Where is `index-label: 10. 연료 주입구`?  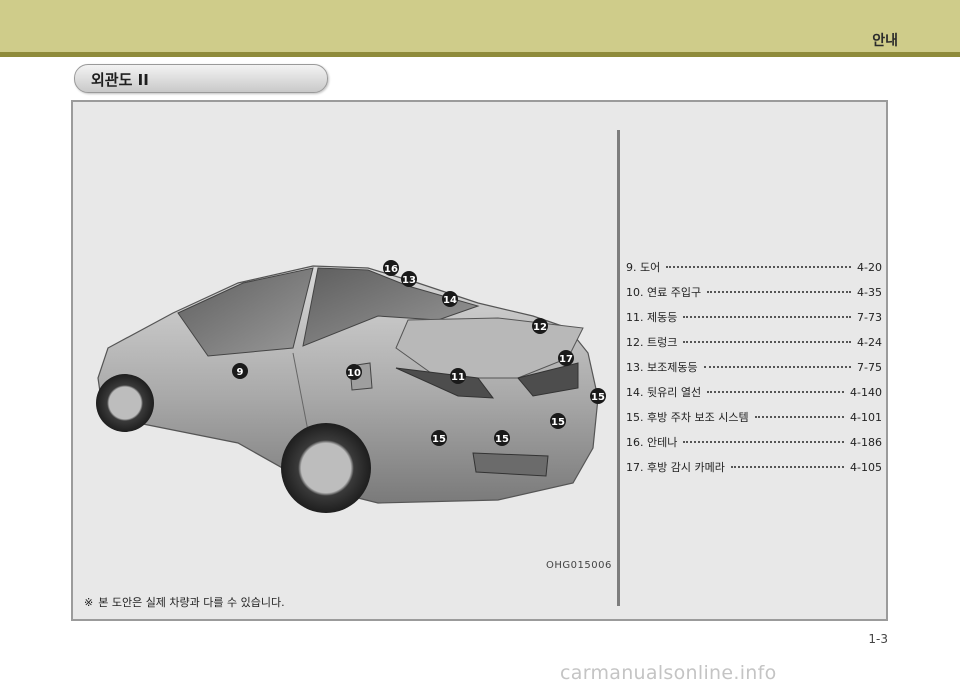 index-label: 10. 연료 주입구 is located at coordinates (664, 292).